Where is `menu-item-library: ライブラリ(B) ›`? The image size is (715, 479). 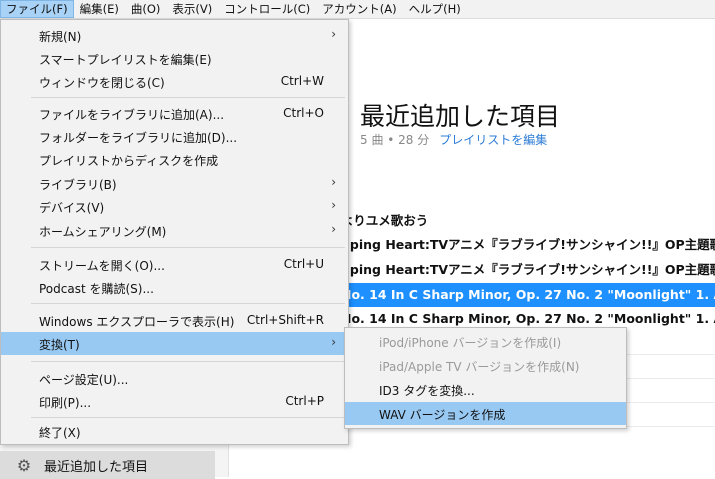 menu-item-library: ライブラリ(B) › is located at coordinates (174, 183).